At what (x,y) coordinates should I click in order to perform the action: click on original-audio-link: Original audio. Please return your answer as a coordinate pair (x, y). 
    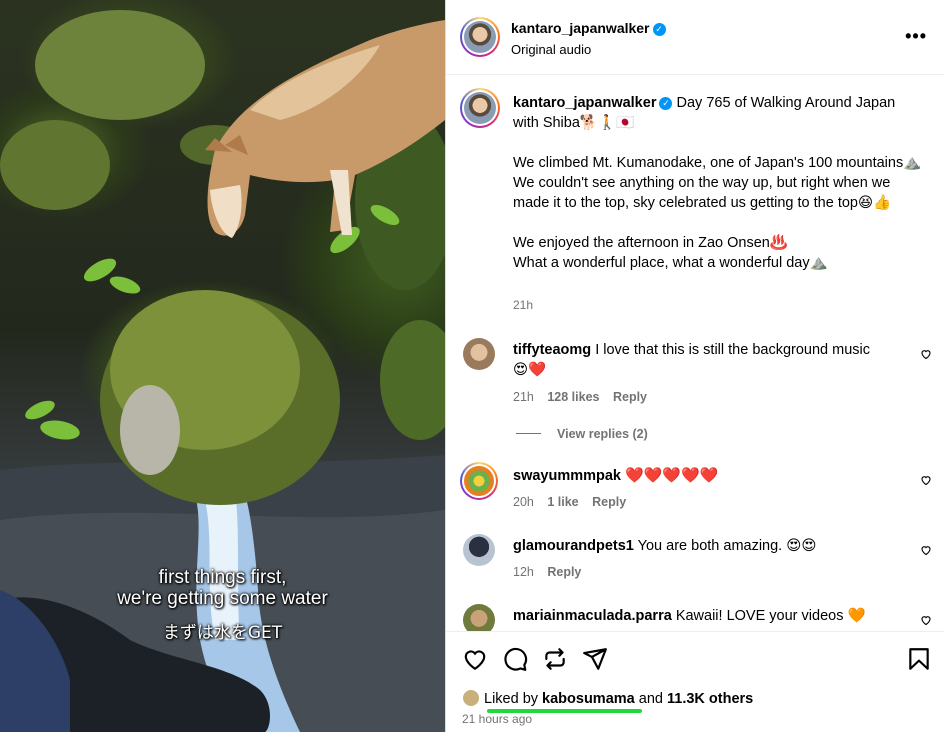
    Looking at the image, I should click on (551, 49).